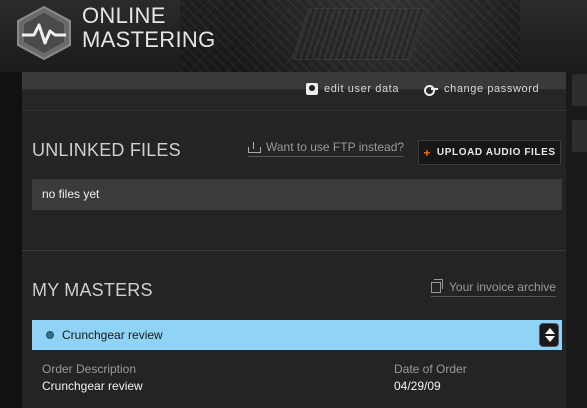 Image resolution: width=587 pixels, height=408 pixels. Describe the element at coordinates (430, 369) in the screenshot. I see `date-of-order-label: Date of Order` at that location.